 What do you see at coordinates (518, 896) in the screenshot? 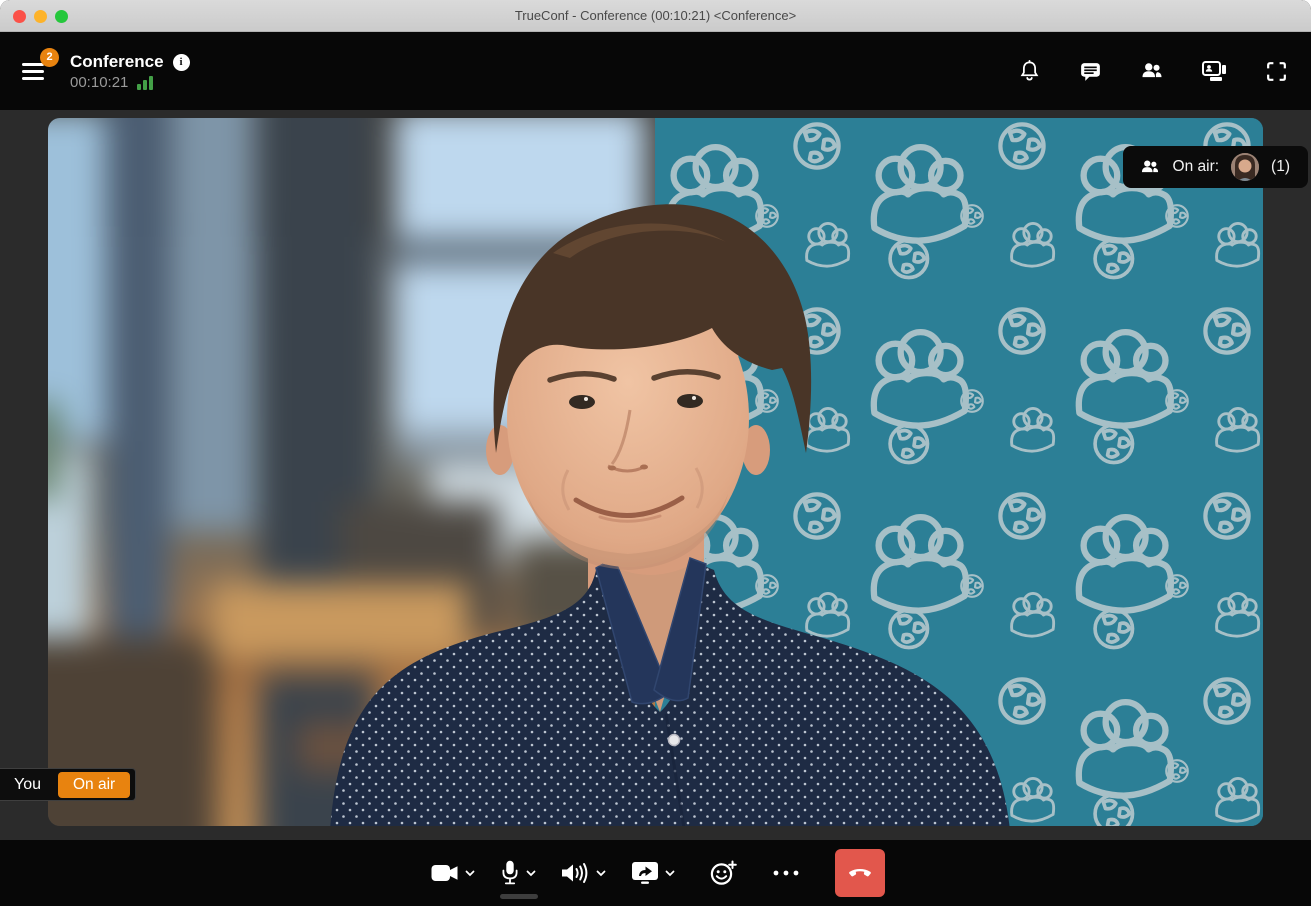
I see `mic-level-indicator` at bounding box center [518, 896].